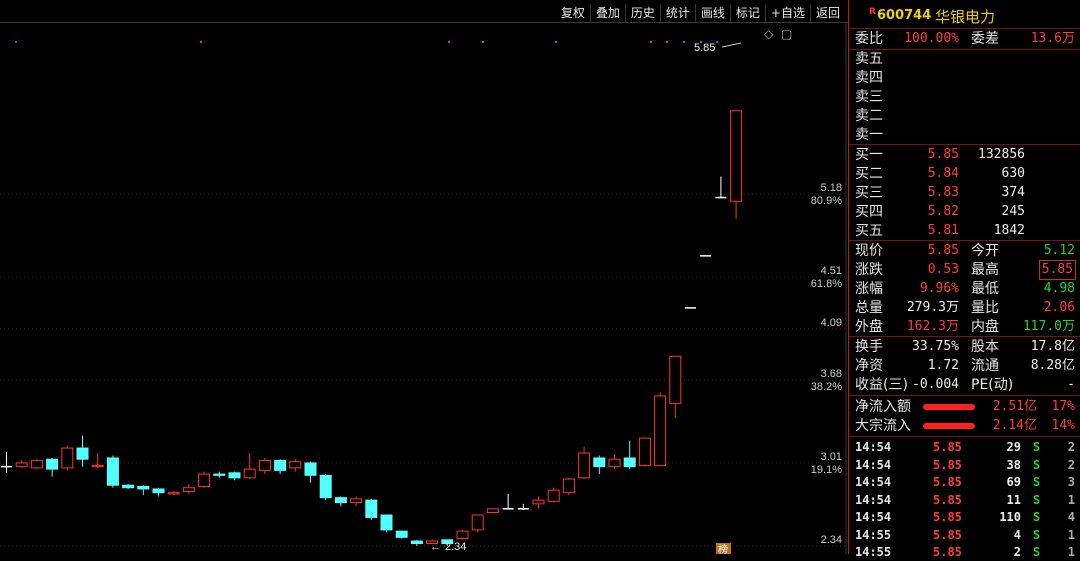 The width and height of the screenshot is (1080, 561). What do you see at coordinates (747, 13) in the screenshot?
I see `toolbar-button: 标记` at bounding box center [747, 13].